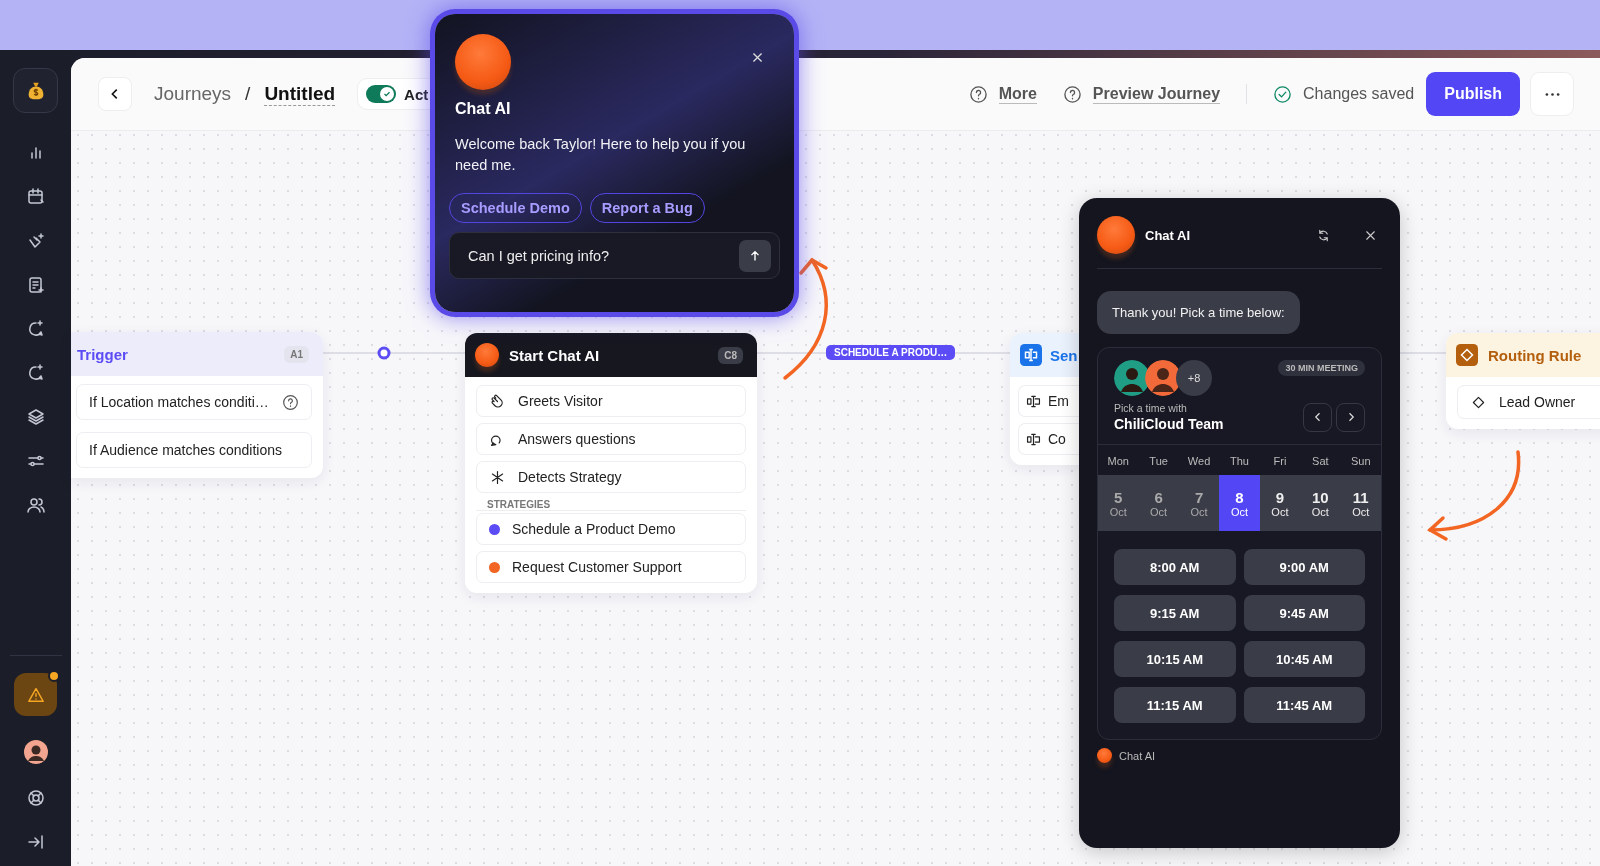 This screenshot has width=1600, height=866. What do you see at coordinates (601, 155) in the screenshot?
I see `chat-message: Welcome back Taylor! Here to help you if you need me.` at bounding box center [601, 155].